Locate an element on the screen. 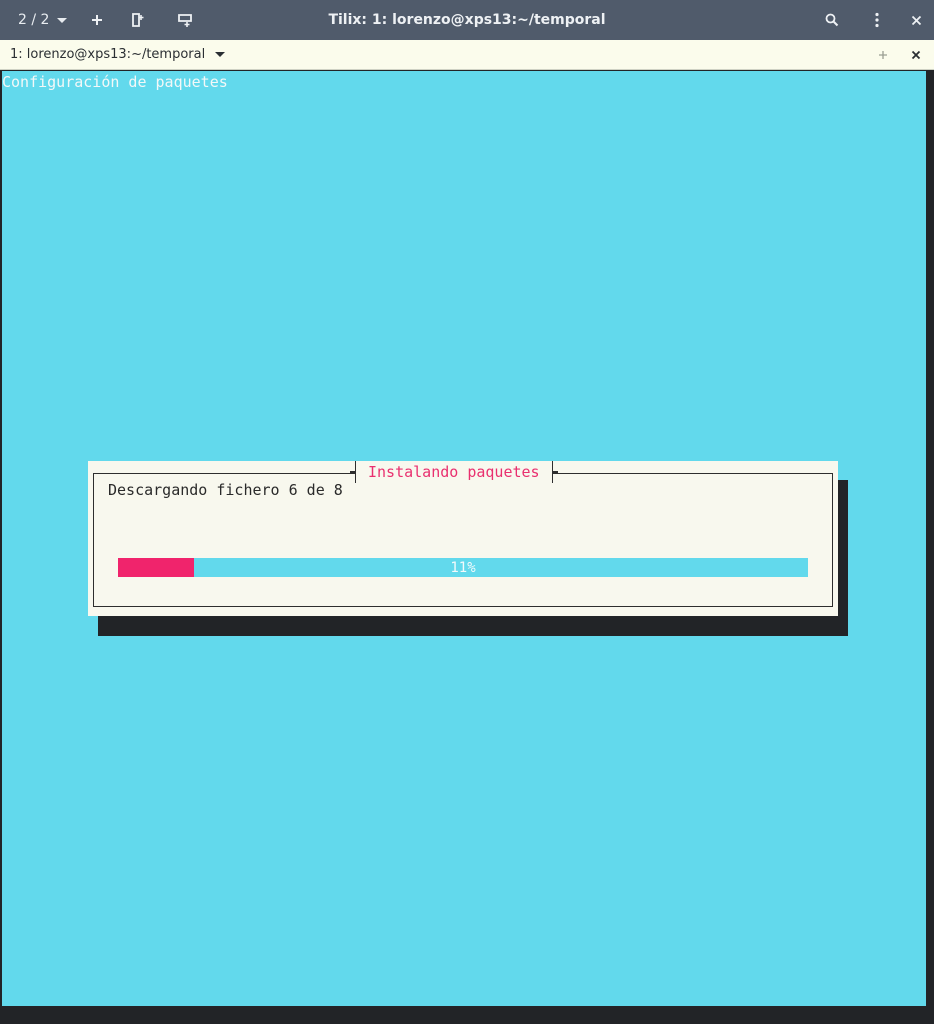 This screenshot has width=934, height=1024. add-terminal-button is located at coordinates (97, 20).